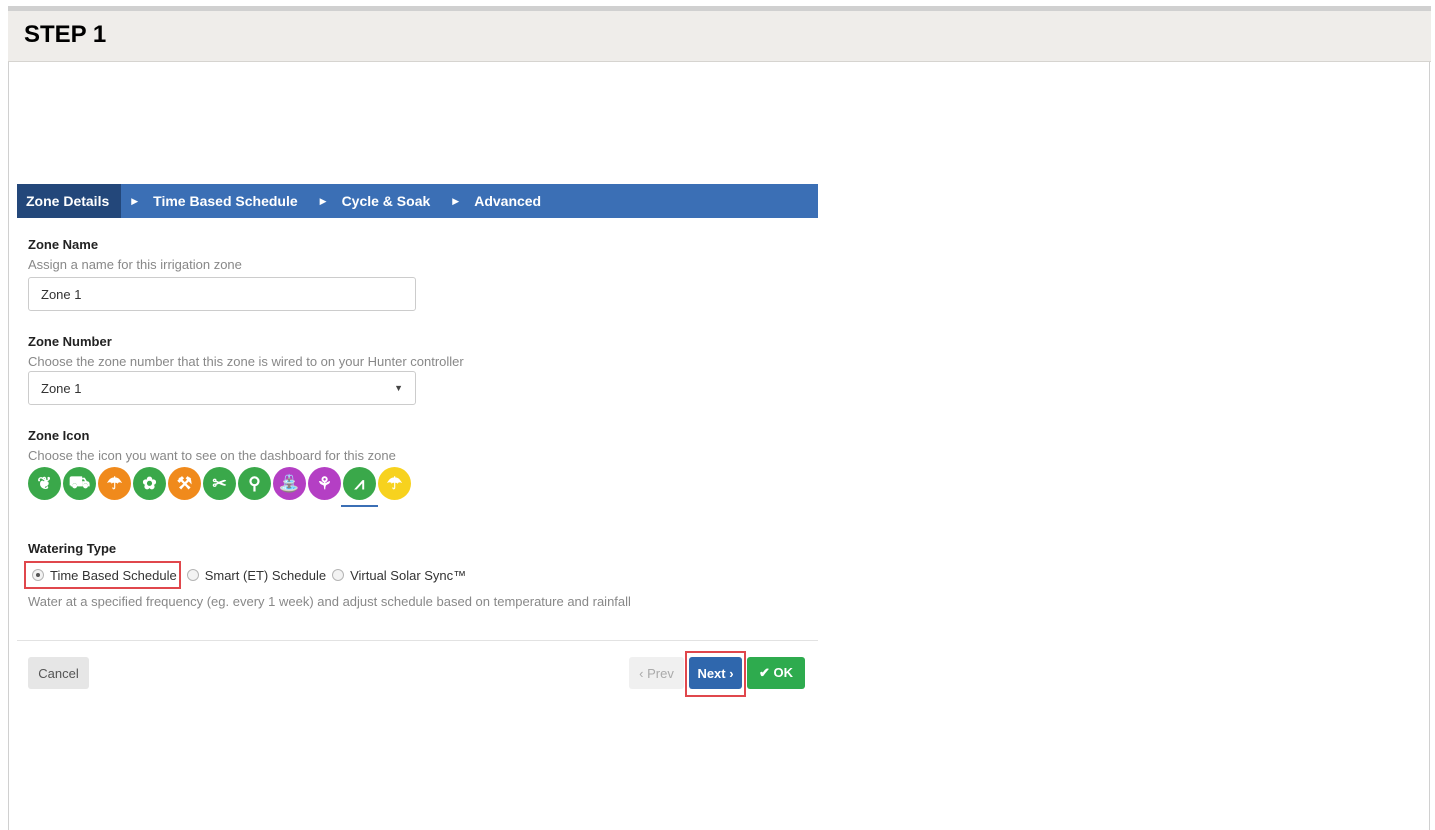  What do you see at coordinates (359, 487) in the screenshot?
I see `grass-icon: ⩘` at bounding box center [359, 487].